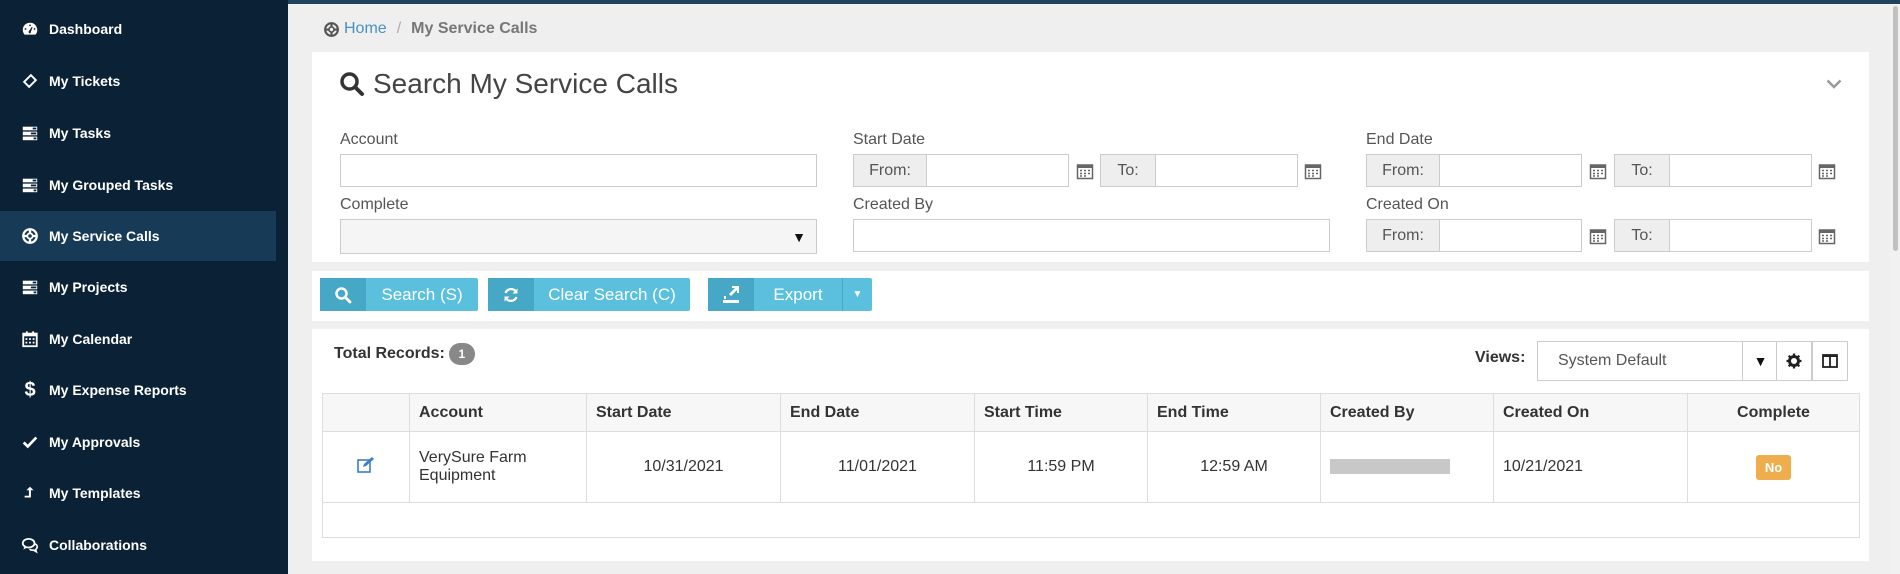 The height and width of the screenshot is (574, 1900). Describe the element at coordinates (1500, 357) in the screenshot. I see `views-label: Views:` at that location.